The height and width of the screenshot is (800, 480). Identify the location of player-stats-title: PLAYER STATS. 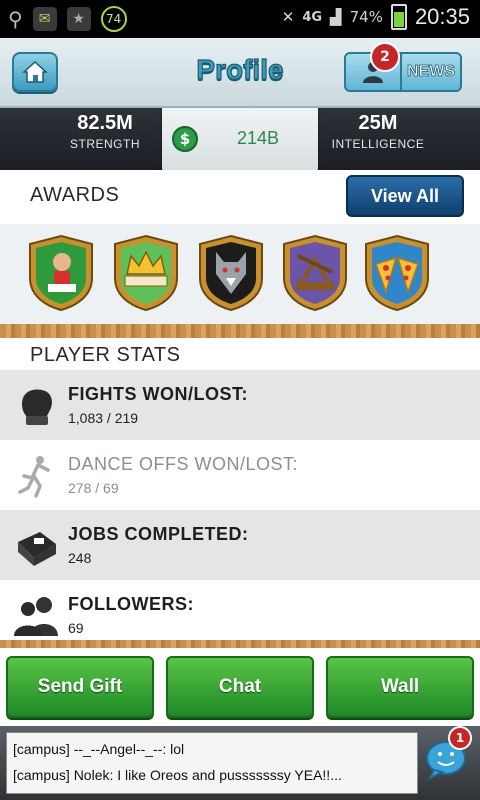
(105, 355).